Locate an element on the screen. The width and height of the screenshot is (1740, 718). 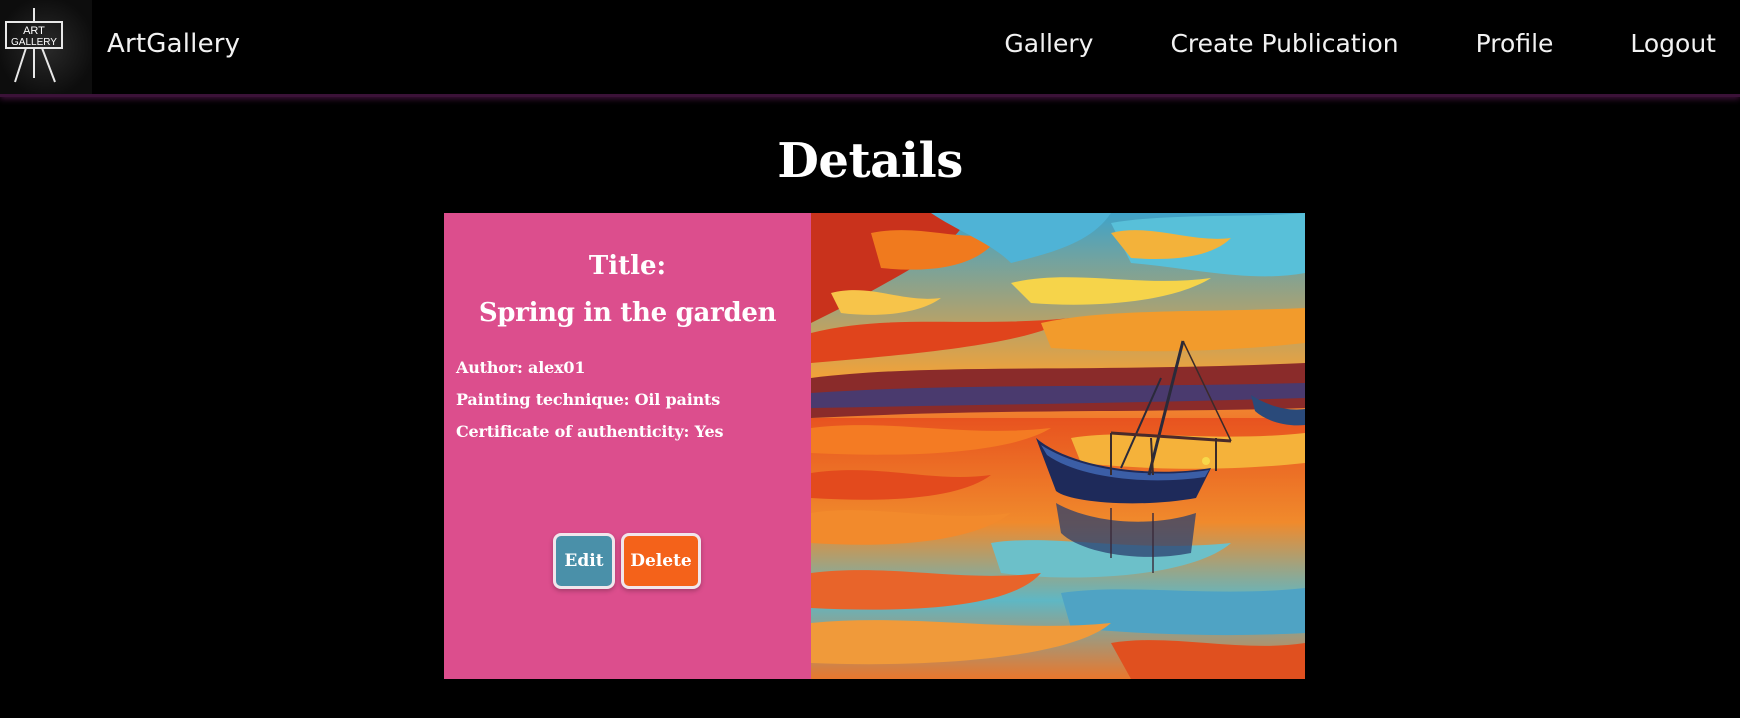
easel-logo-icon: ART GALLERY is located at coordinates (34, 45).